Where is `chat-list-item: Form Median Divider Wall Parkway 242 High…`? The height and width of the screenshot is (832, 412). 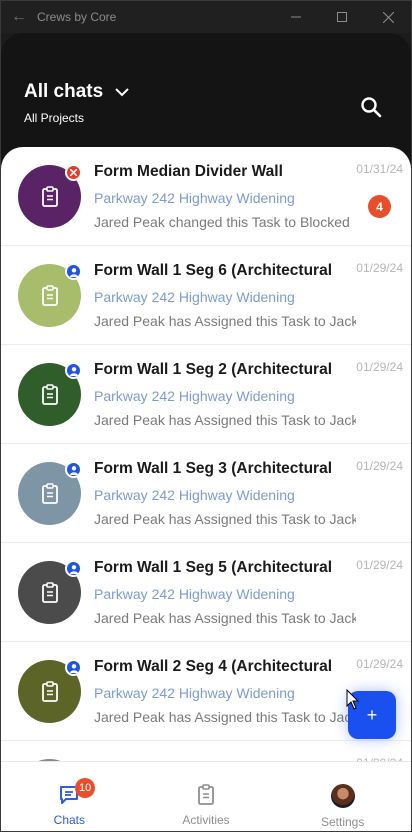 chat-list-item: Form Median Divider Wall Parkway 242 High… is located at coordinates (206, 196).